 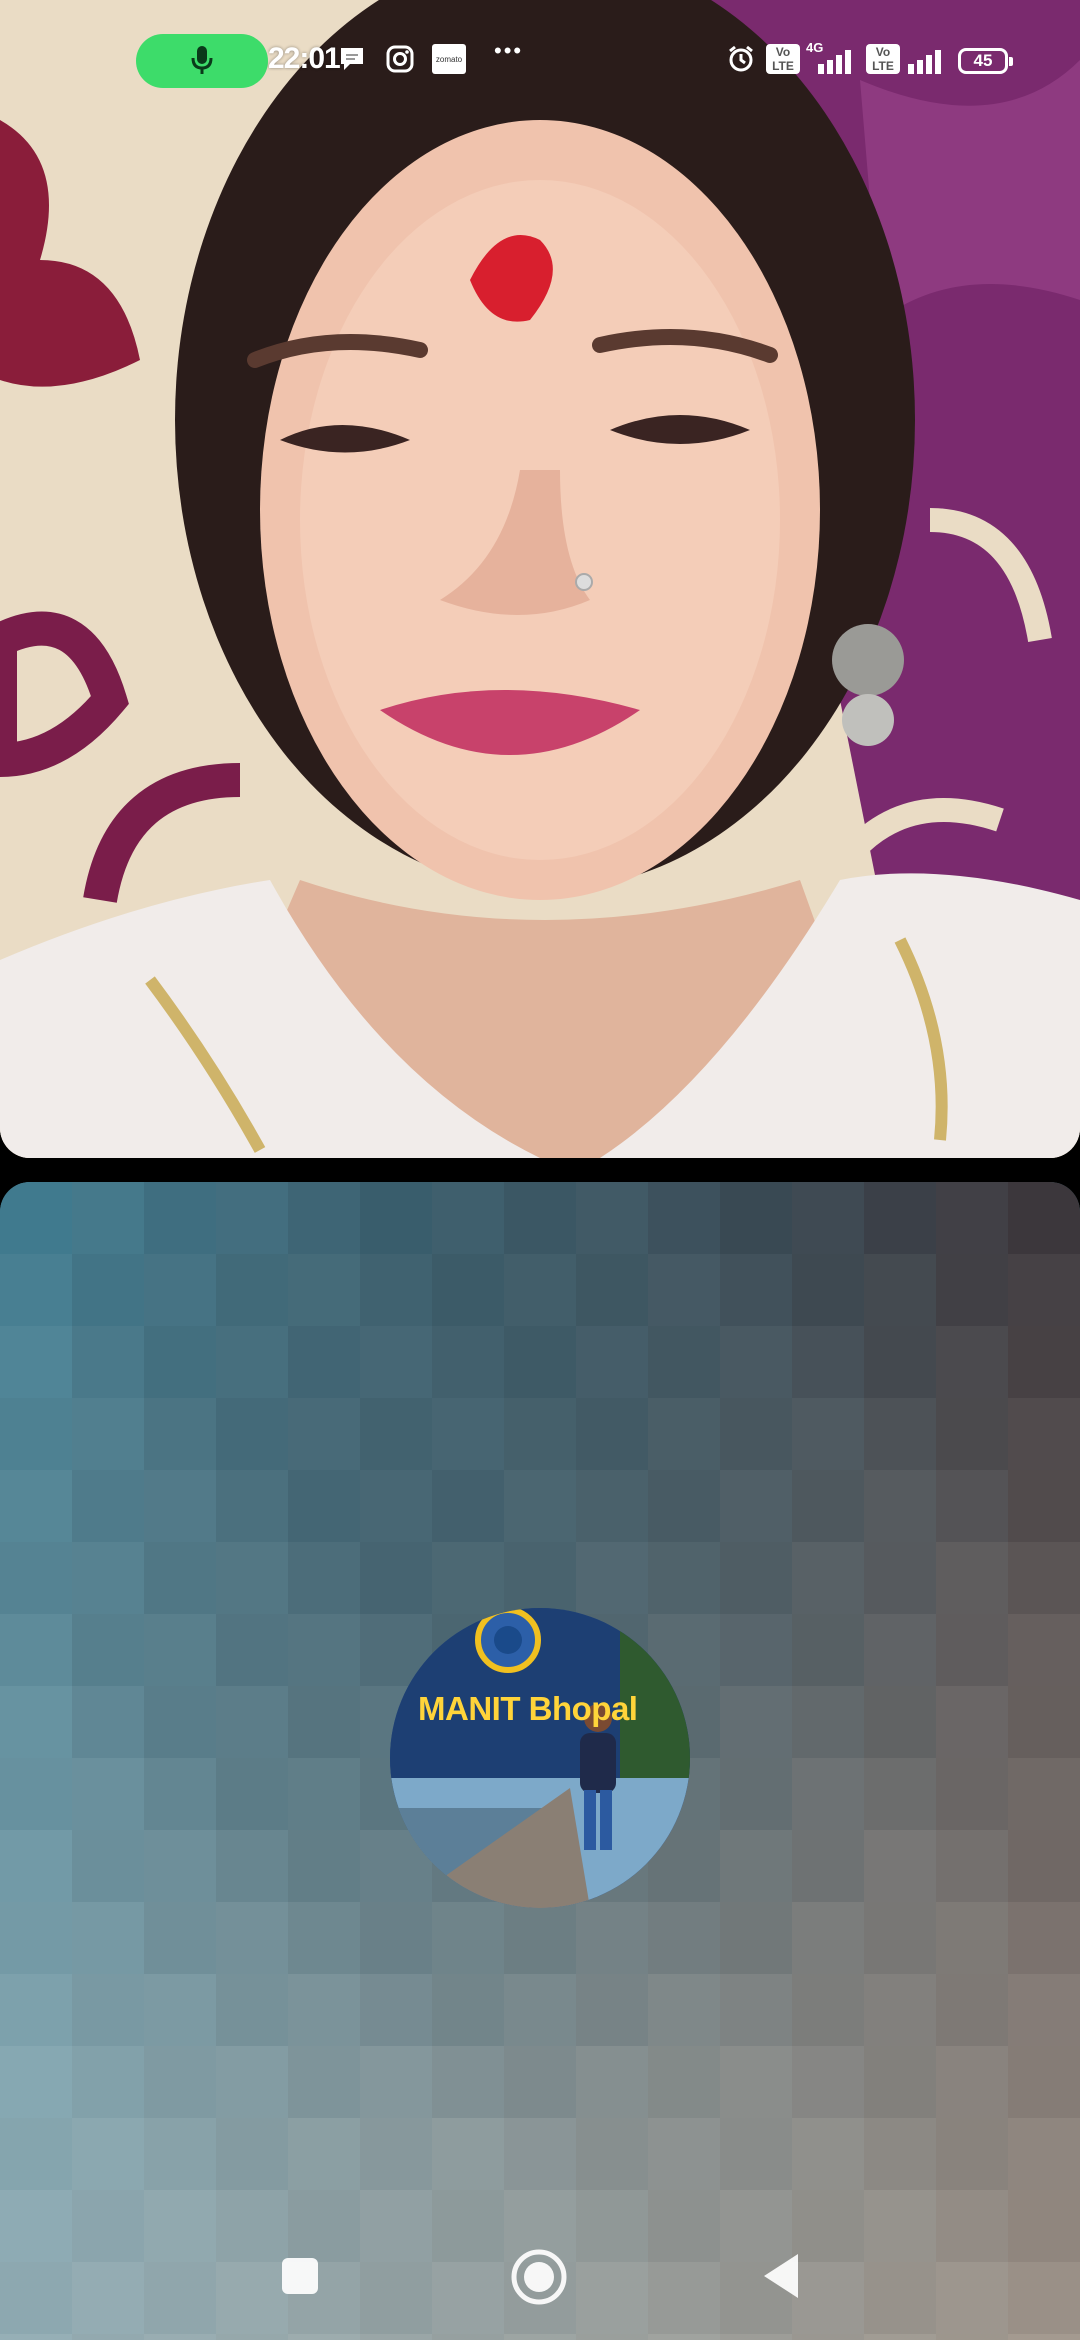 What do you see at coordinates (509, 50) in the screenshot?
I see `more-notifications-icon: •••` at bounding box center [509, 50].